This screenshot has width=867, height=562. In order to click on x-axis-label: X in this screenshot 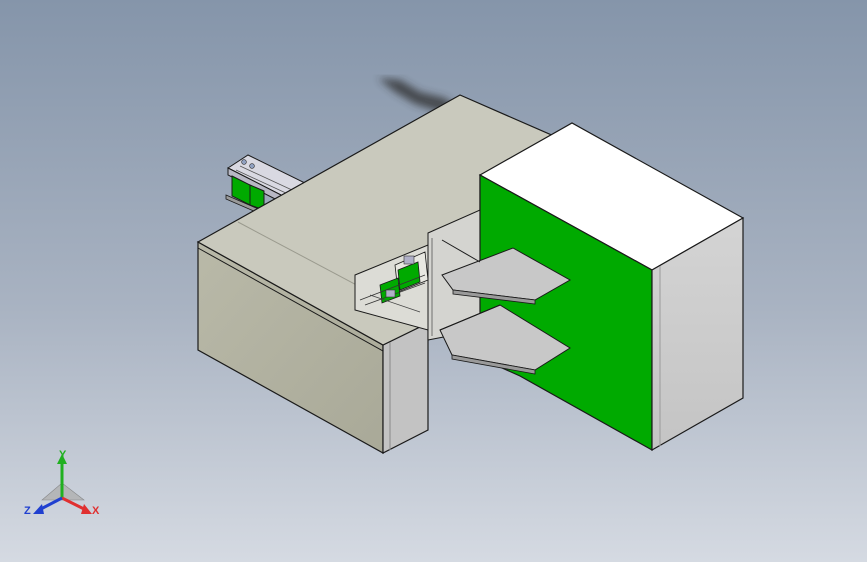, I will do `click(96, 511)`.